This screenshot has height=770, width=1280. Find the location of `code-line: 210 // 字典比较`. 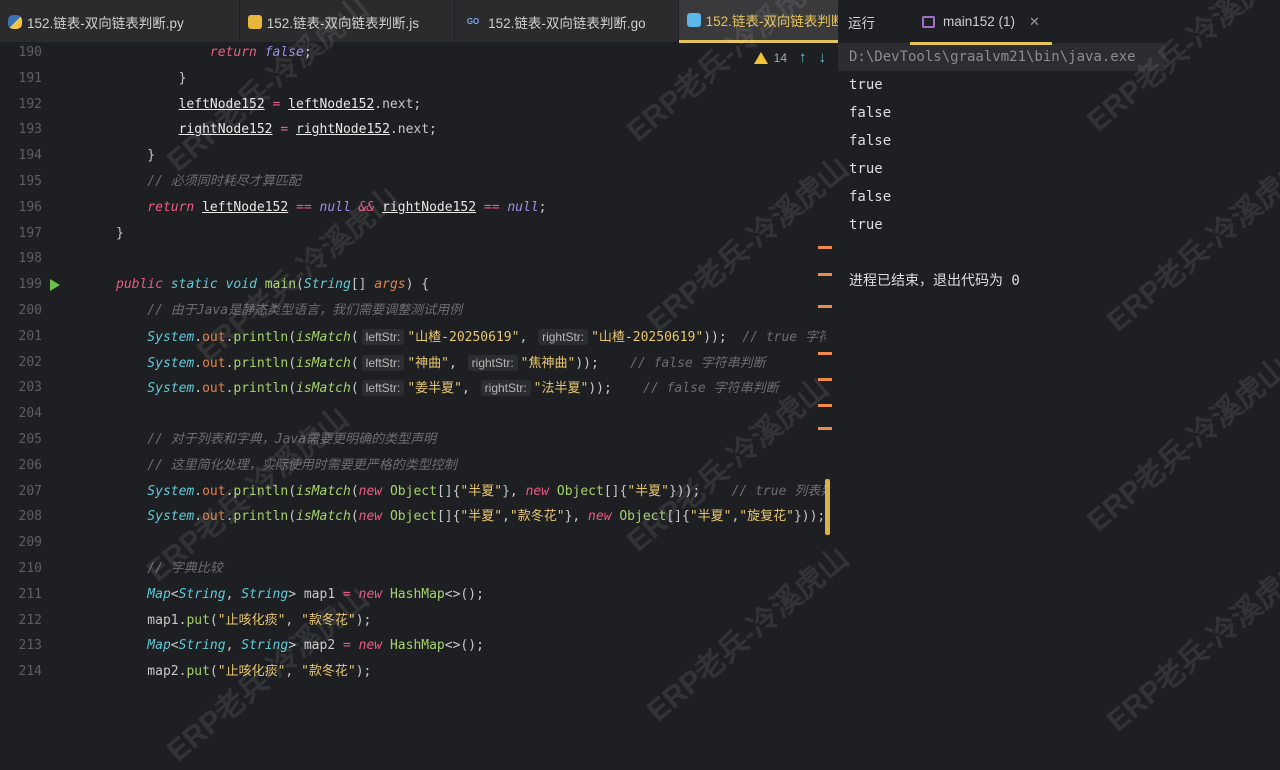

code-line: 210 // 字典比较 is located at coordinates (419, 569).